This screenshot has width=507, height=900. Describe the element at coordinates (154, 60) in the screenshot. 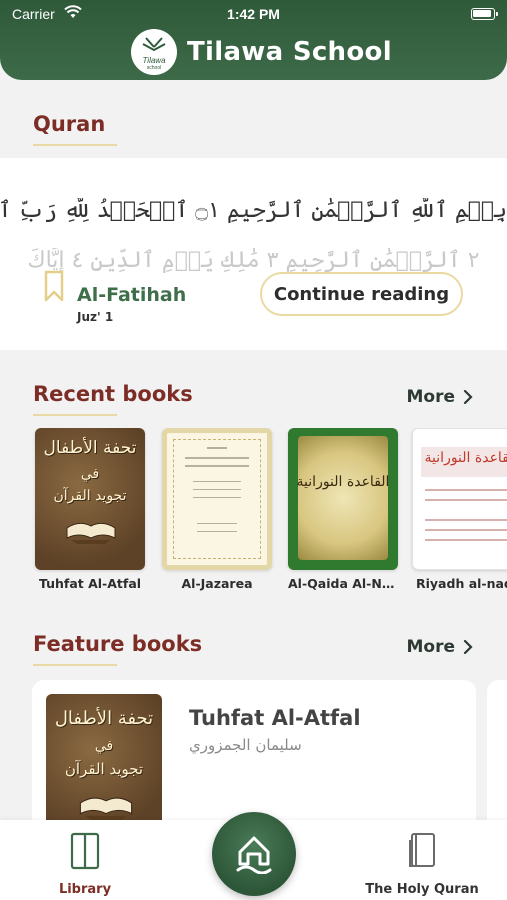

I see `logo-text: Tilawa` at that location.